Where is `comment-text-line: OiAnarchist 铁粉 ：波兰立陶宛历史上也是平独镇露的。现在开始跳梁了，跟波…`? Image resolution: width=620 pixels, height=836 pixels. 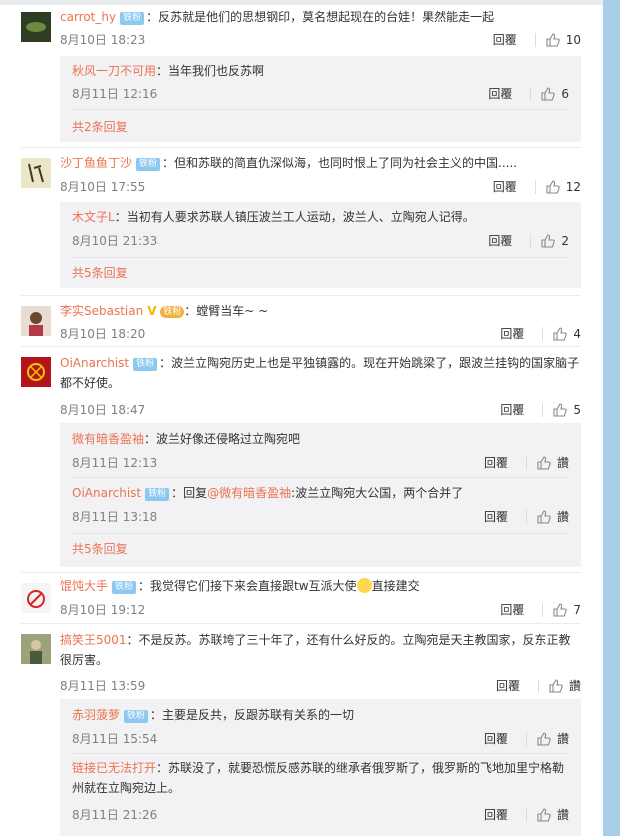 comment-text-line: OiAnarchist 铁粉 ：波兰立陶宛历史上也是平独镇露的。现在开始跳梁了，跟波… is located at coordinates (320, 373).